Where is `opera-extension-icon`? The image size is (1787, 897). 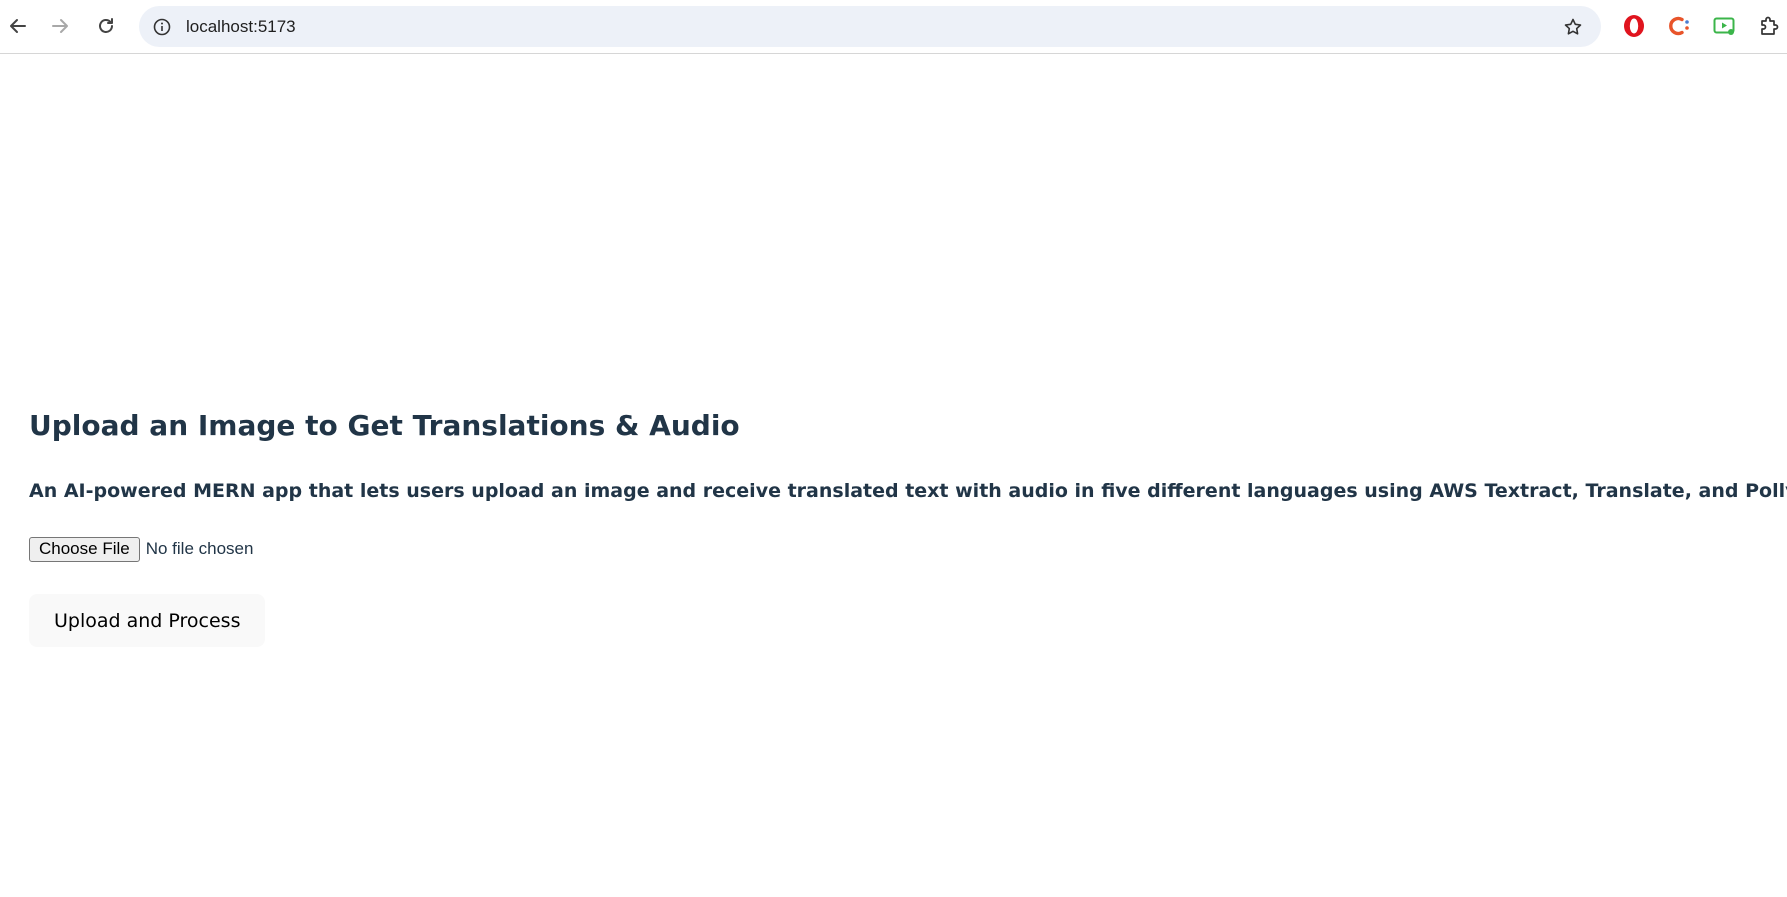 opera-extension-icon is located at coordinates (1634, 26).